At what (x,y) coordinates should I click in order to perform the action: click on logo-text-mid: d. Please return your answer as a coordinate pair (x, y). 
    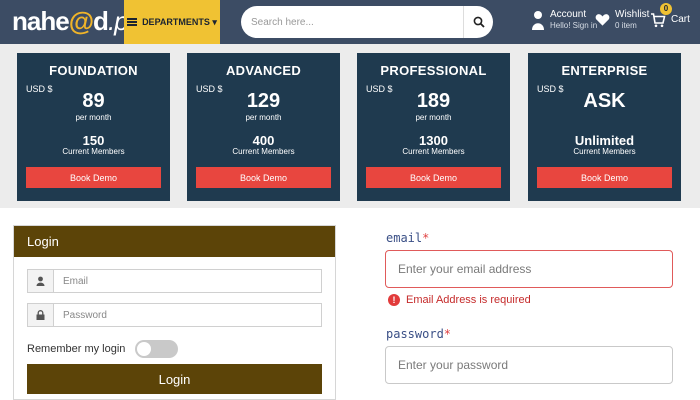
    Looking at the image, I should click on (101, 21).